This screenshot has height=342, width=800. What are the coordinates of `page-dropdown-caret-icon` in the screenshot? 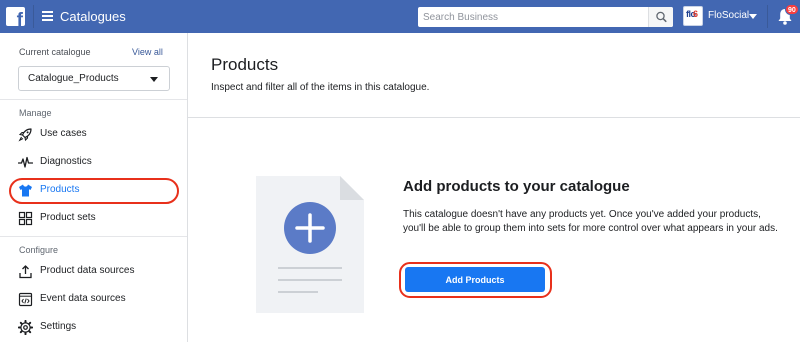 It's located at (753, 16).